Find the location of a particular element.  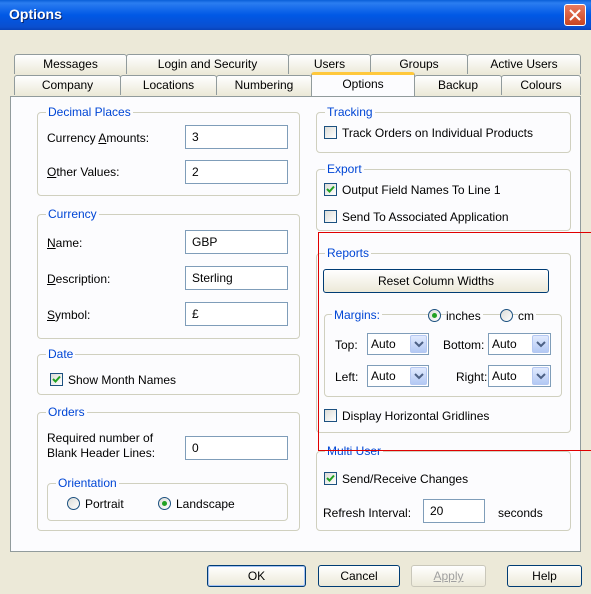

tab-company: Company is located at coordinates (67, 85).